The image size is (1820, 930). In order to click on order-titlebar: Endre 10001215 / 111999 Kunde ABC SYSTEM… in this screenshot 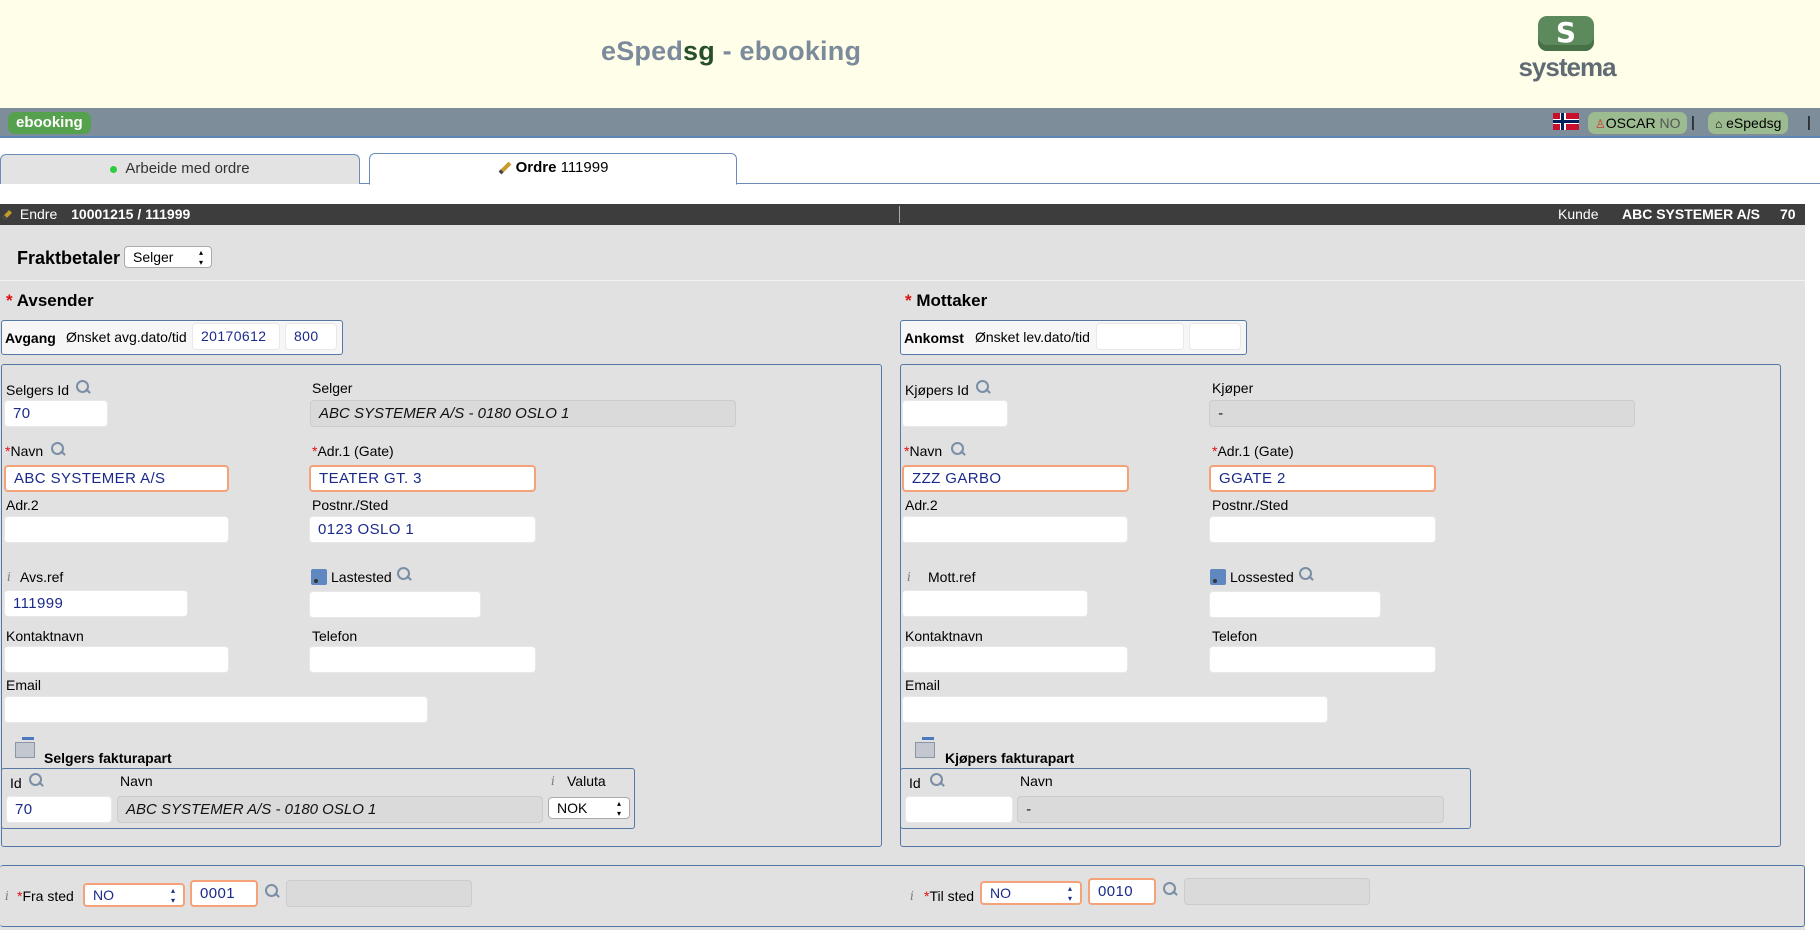, I will do `click(902, 214)`.